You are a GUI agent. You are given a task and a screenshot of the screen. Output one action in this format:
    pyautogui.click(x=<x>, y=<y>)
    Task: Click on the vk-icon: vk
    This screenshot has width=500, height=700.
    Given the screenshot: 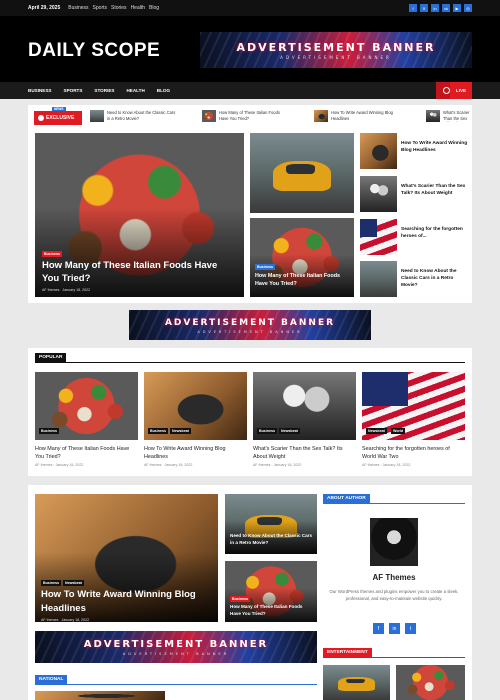 What is the action you would take?
    pyautogui.click(x=446, y=8)
    